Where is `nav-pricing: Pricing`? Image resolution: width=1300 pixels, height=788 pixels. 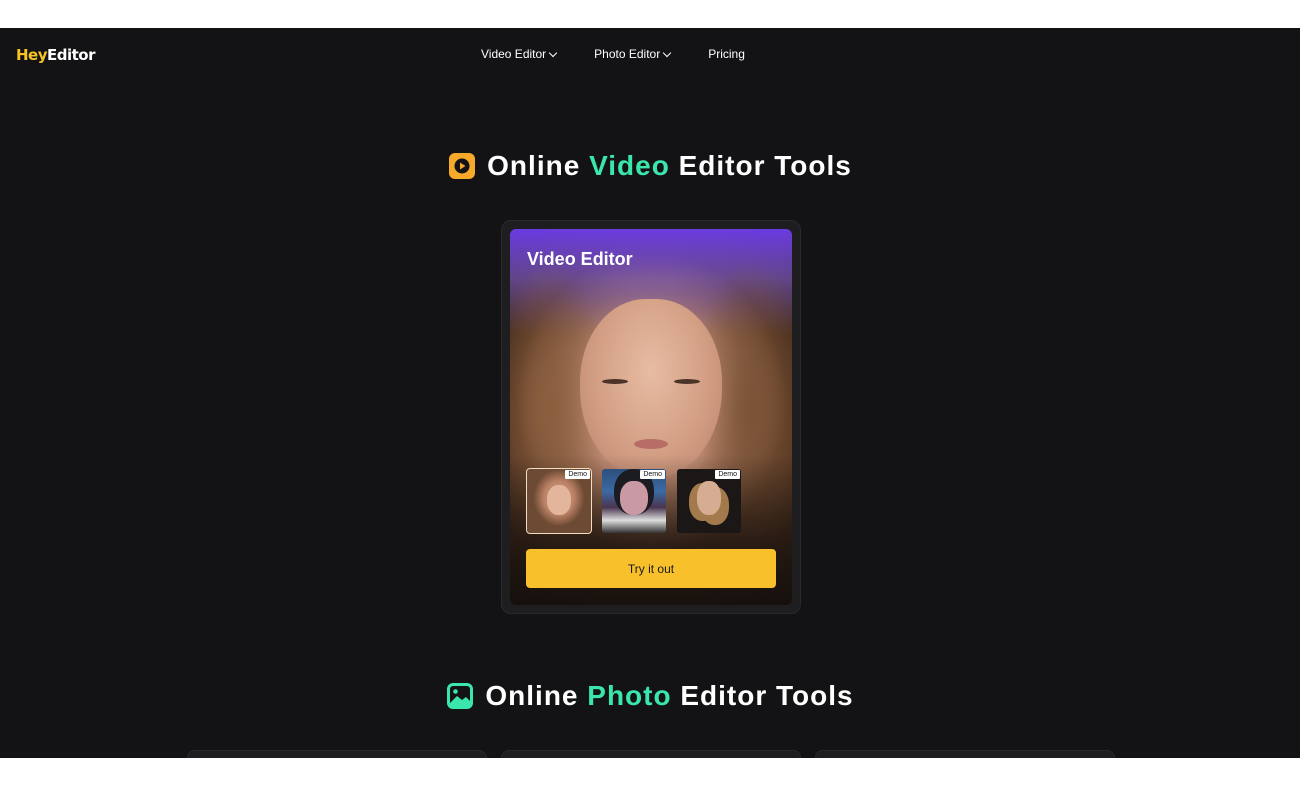 nav-pricing: Pricing is located at coordinates (726, 54).